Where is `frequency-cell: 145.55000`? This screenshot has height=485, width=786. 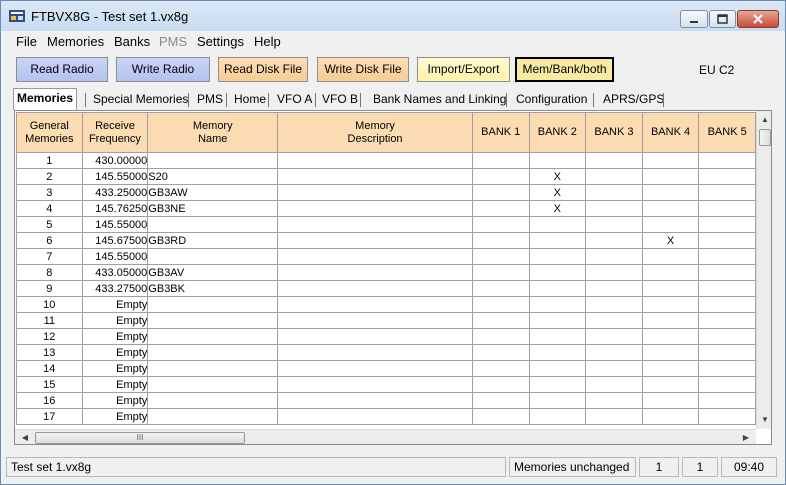
frequency-cell: 145.55000 is located at coordinates (115, 176).